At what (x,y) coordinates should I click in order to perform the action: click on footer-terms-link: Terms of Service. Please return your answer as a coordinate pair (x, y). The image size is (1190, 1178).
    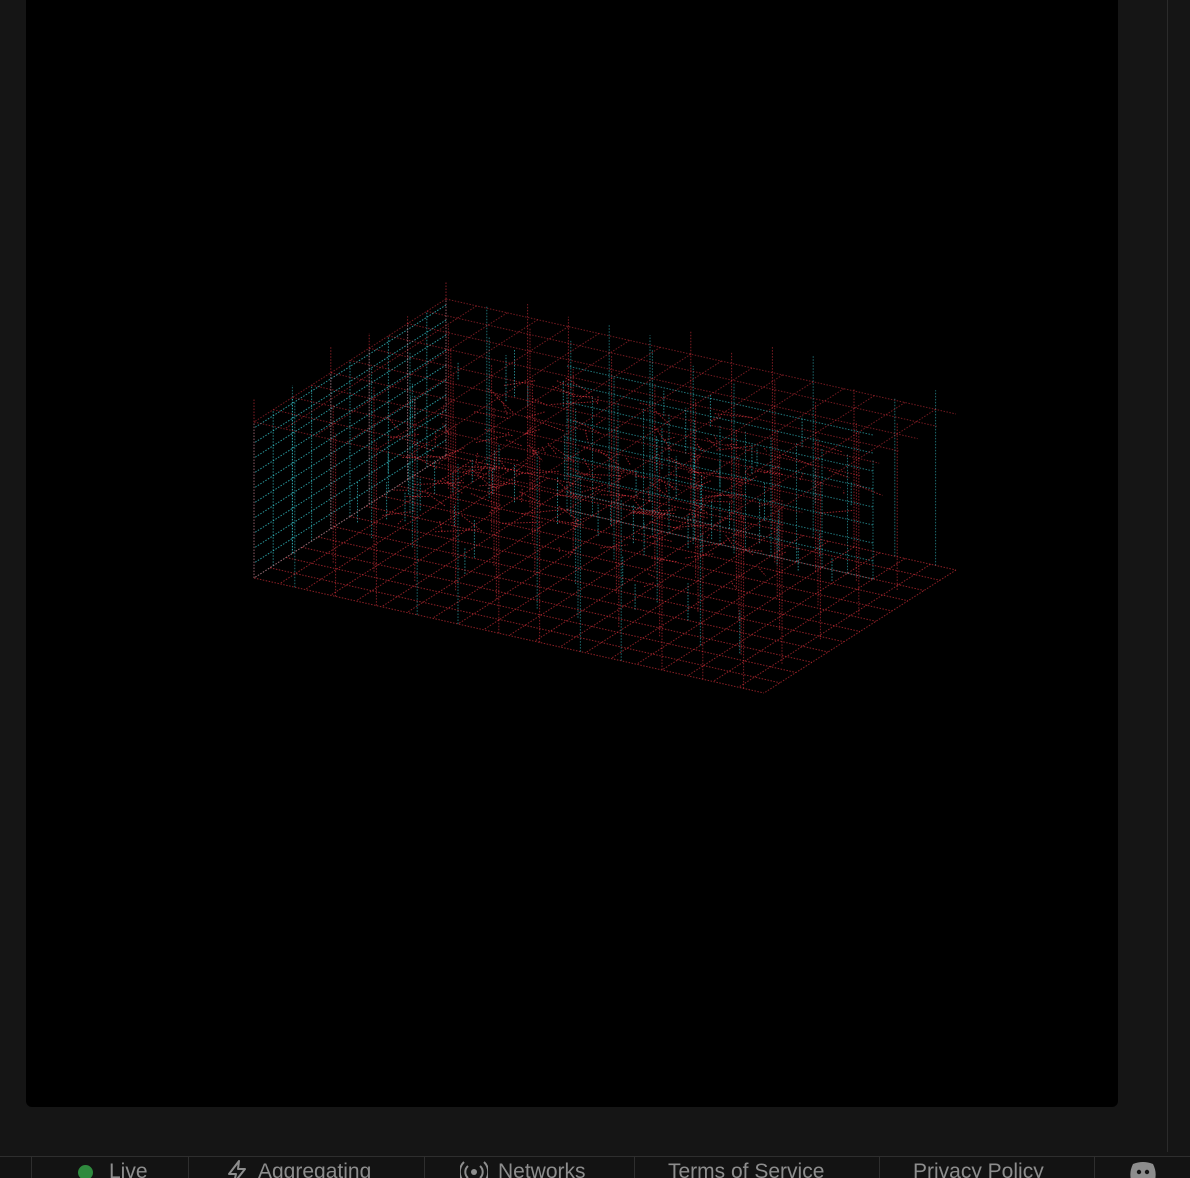
    Looking at the image, I should click on (746, 1169).